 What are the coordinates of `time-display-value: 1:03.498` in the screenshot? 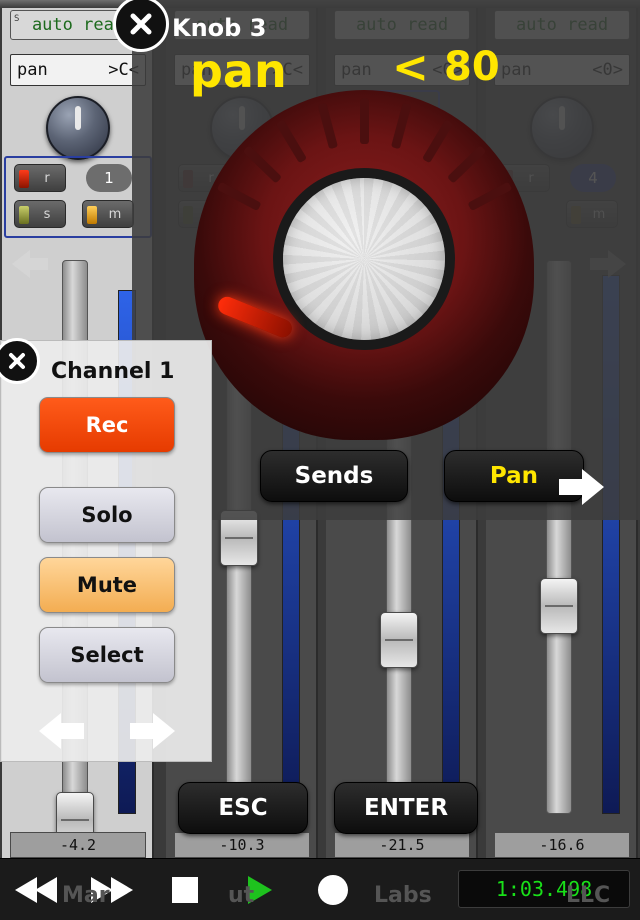 It's located at (544, 889).